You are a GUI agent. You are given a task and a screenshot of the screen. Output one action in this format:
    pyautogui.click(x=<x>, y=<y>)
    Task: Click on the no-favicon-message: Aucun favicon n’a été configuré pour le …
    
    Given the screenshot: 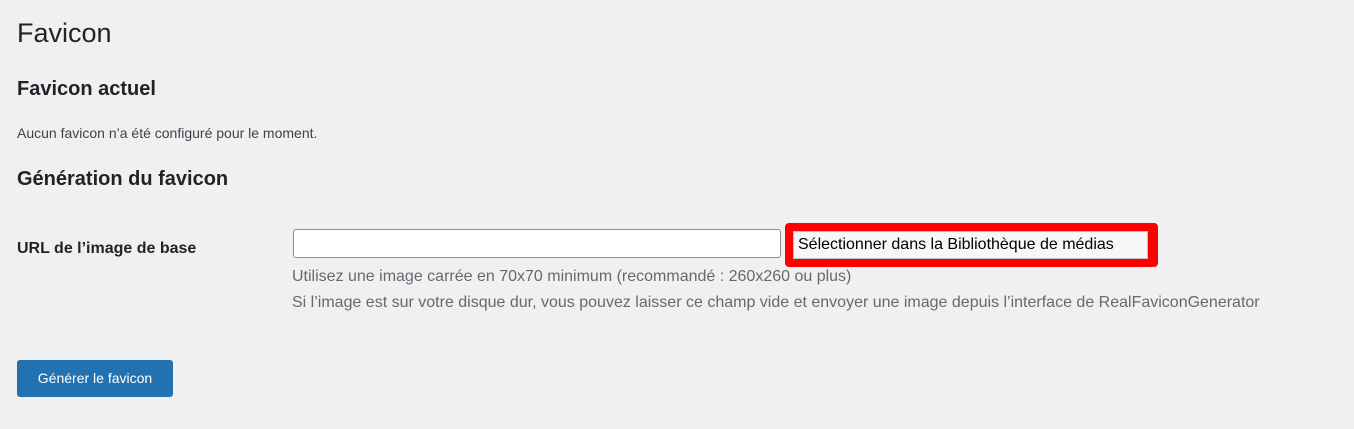 What is the action you would take?
    pyautogui.click(x=167, y=133)
    